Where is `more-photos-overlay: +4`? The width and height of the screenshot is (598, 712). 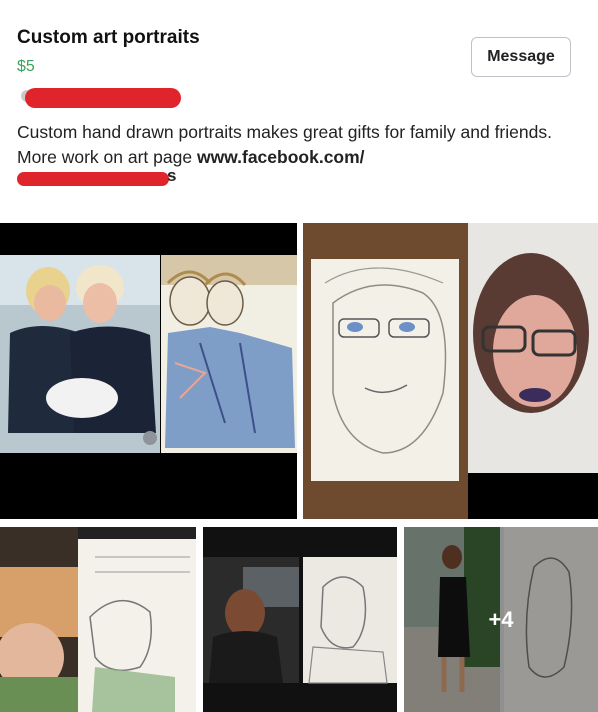 more-photos-overlay: +4 is located at coordinates (501, 619).